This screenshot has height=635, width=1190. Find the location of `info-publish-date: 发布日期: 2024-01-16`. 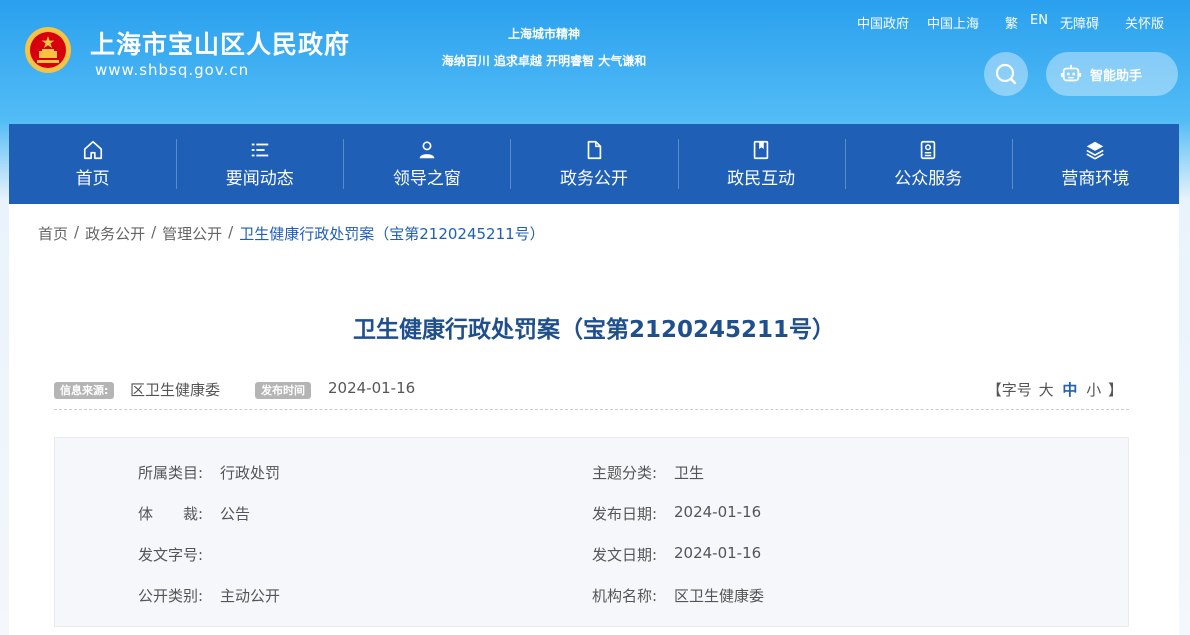

info-publish-date: 发布日期: 2024-01-16 is located at coordinates (676, 513).